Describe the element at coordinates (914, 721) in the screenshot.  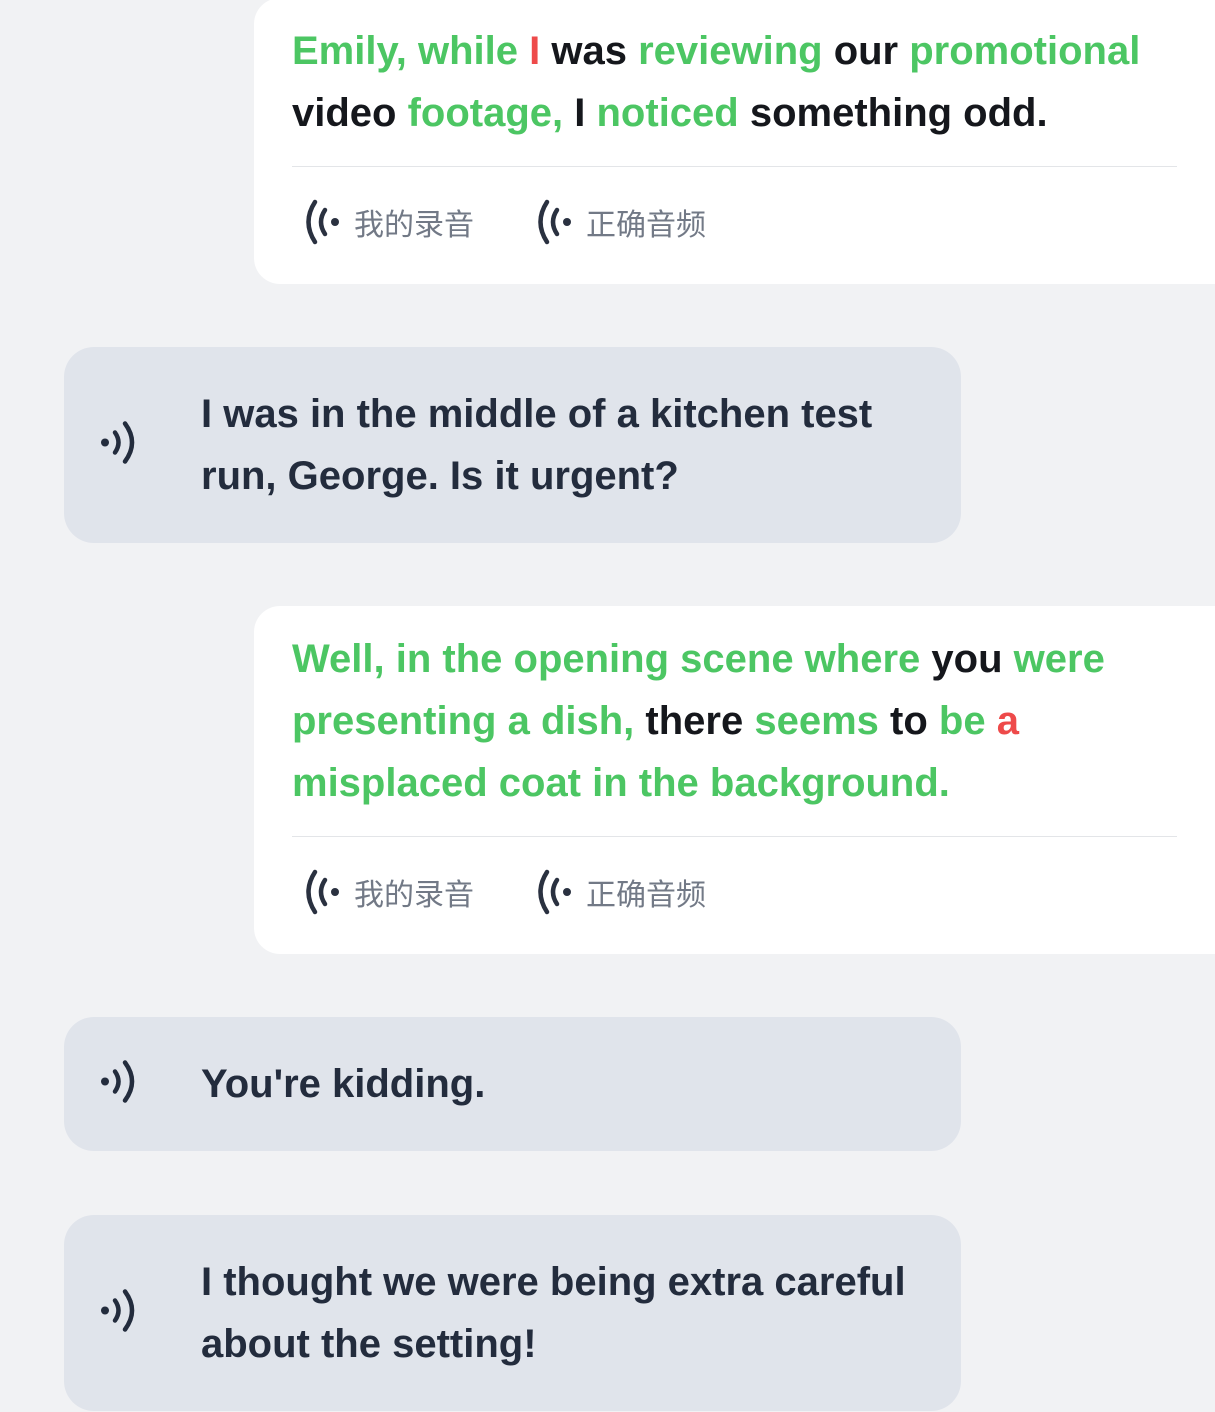
I see `word-segment: to` at that location.